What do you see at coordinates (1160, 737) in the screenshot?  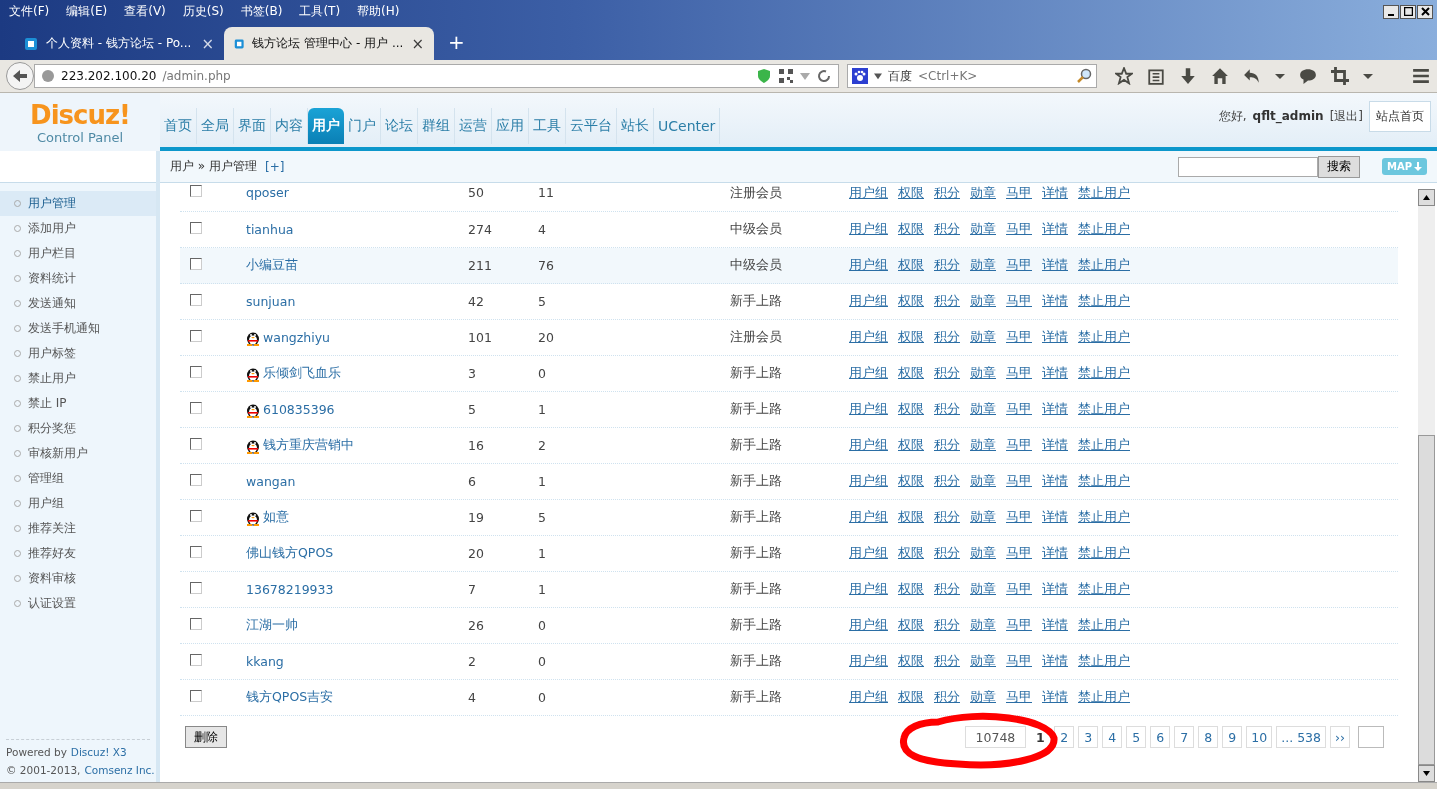 I see `page-link: 6` at bounding box center [1160, 737].